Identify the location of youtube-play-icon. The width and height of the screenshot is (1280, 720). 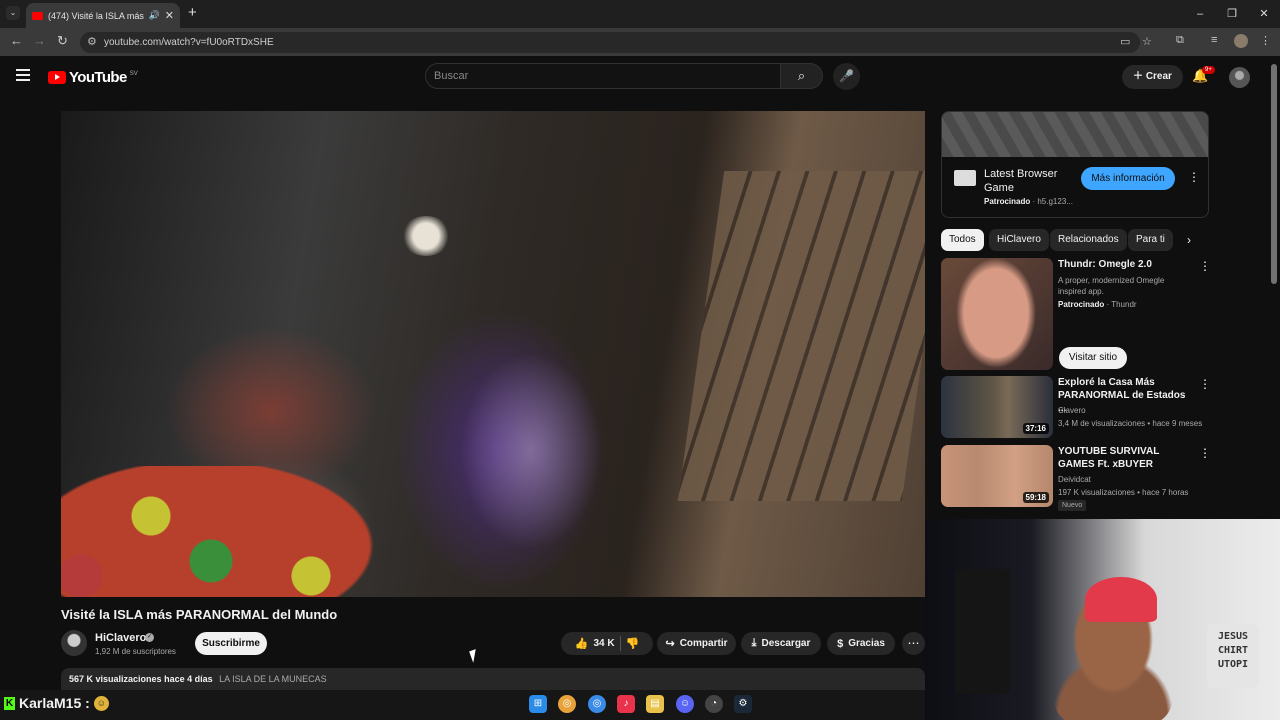
(57, 77).